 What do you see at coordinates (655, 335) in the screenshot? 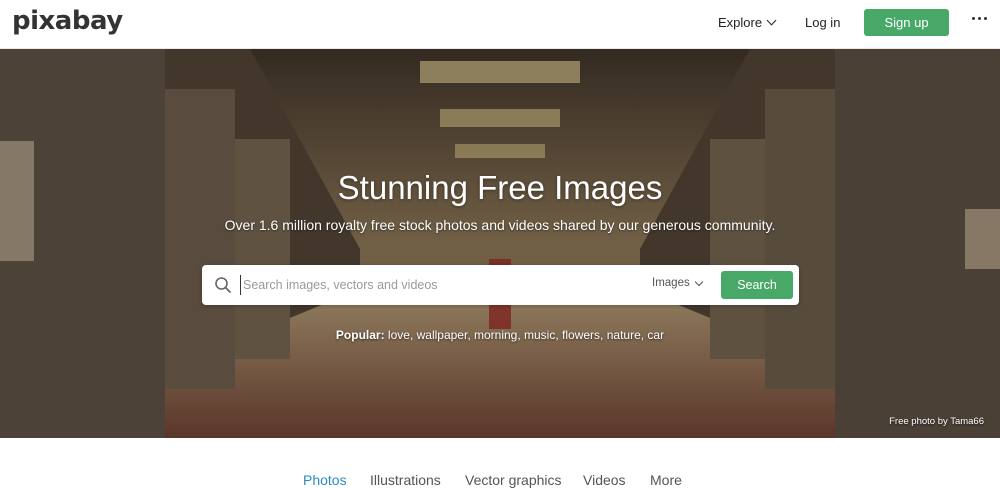
I see `popular-term-car: car` at bounding box center [655, 335].